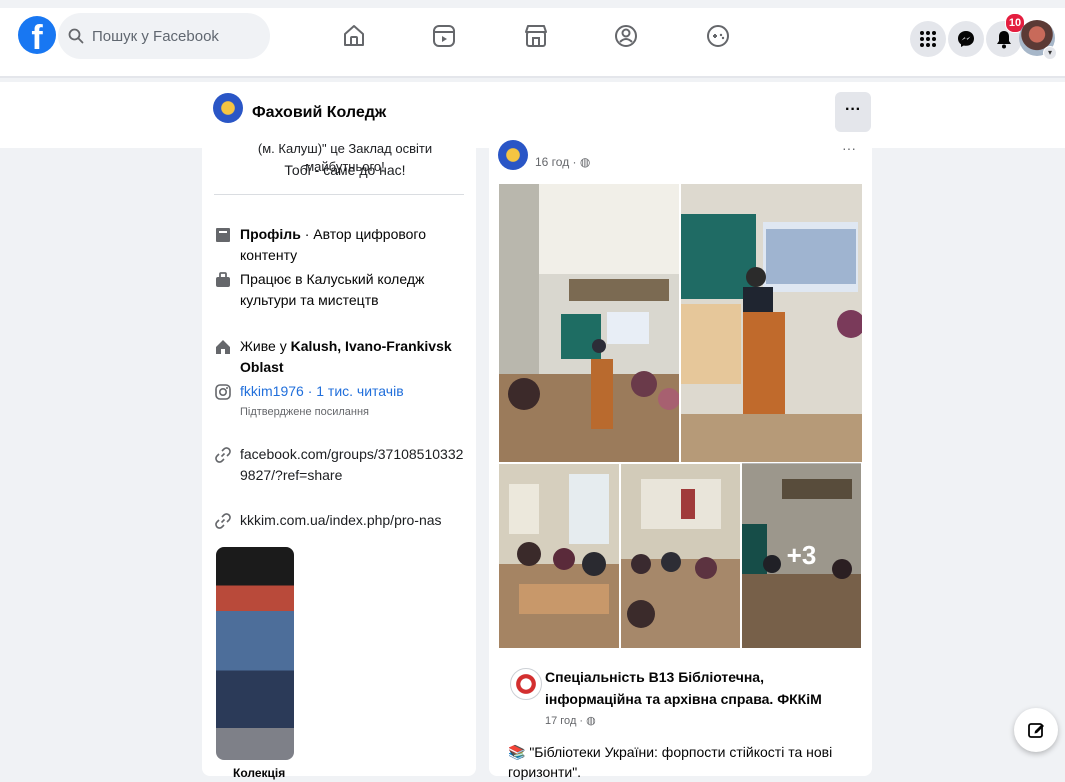 Image resolution: width=1065 pixels, height=782 pixels. What do you see at coordinates (339, 245) in the screenshot?
I see `profile-category-row: Профіль · Автор цифрового контенту` at bounding box center [339, 245].